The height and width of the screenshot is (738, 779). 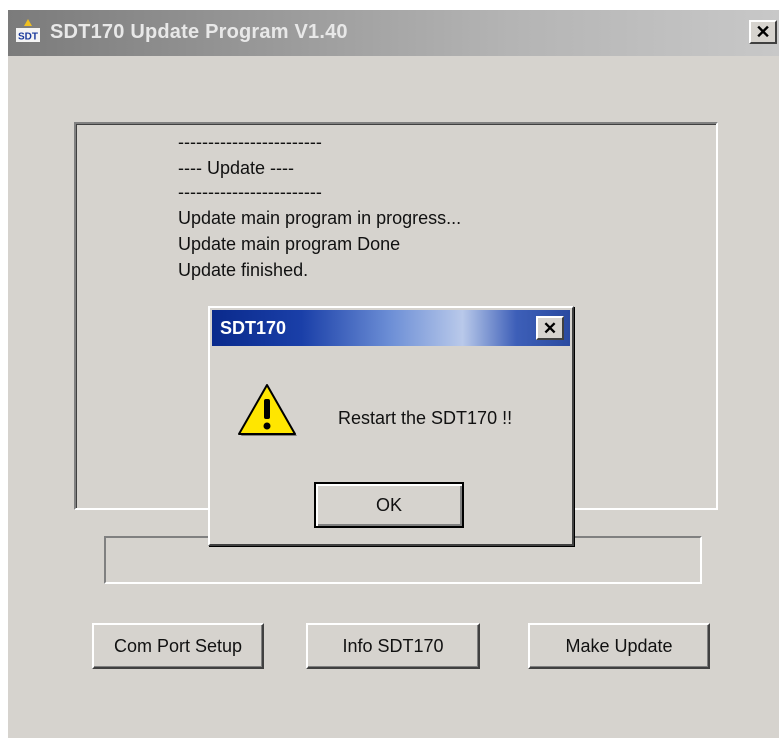 I want to click on com-port-setup-button: Com Port Setup, so click(x=178, y=646).